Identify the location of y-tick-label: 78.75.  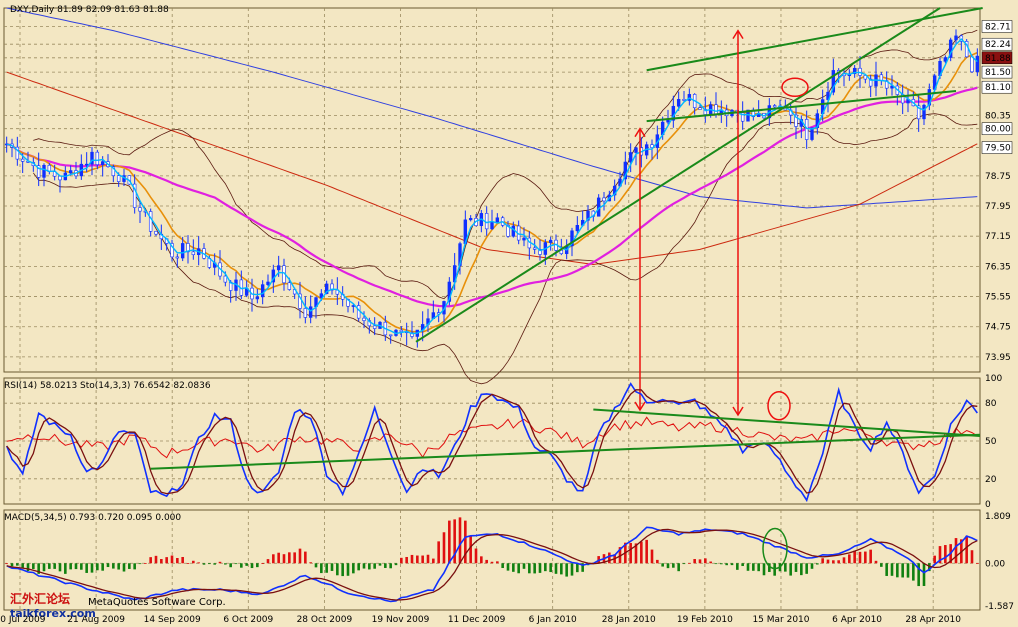
(998, 177).